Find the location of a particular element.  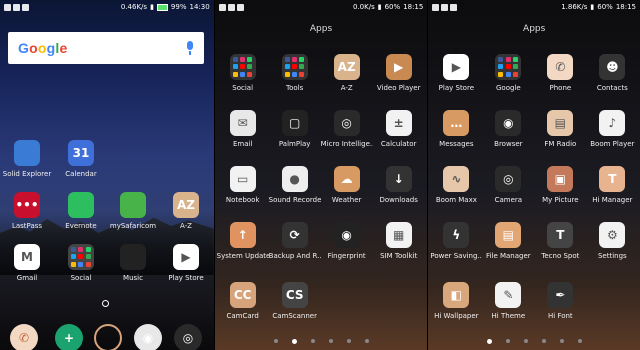

app-label: My Picture is located at coordinates (560, 200).